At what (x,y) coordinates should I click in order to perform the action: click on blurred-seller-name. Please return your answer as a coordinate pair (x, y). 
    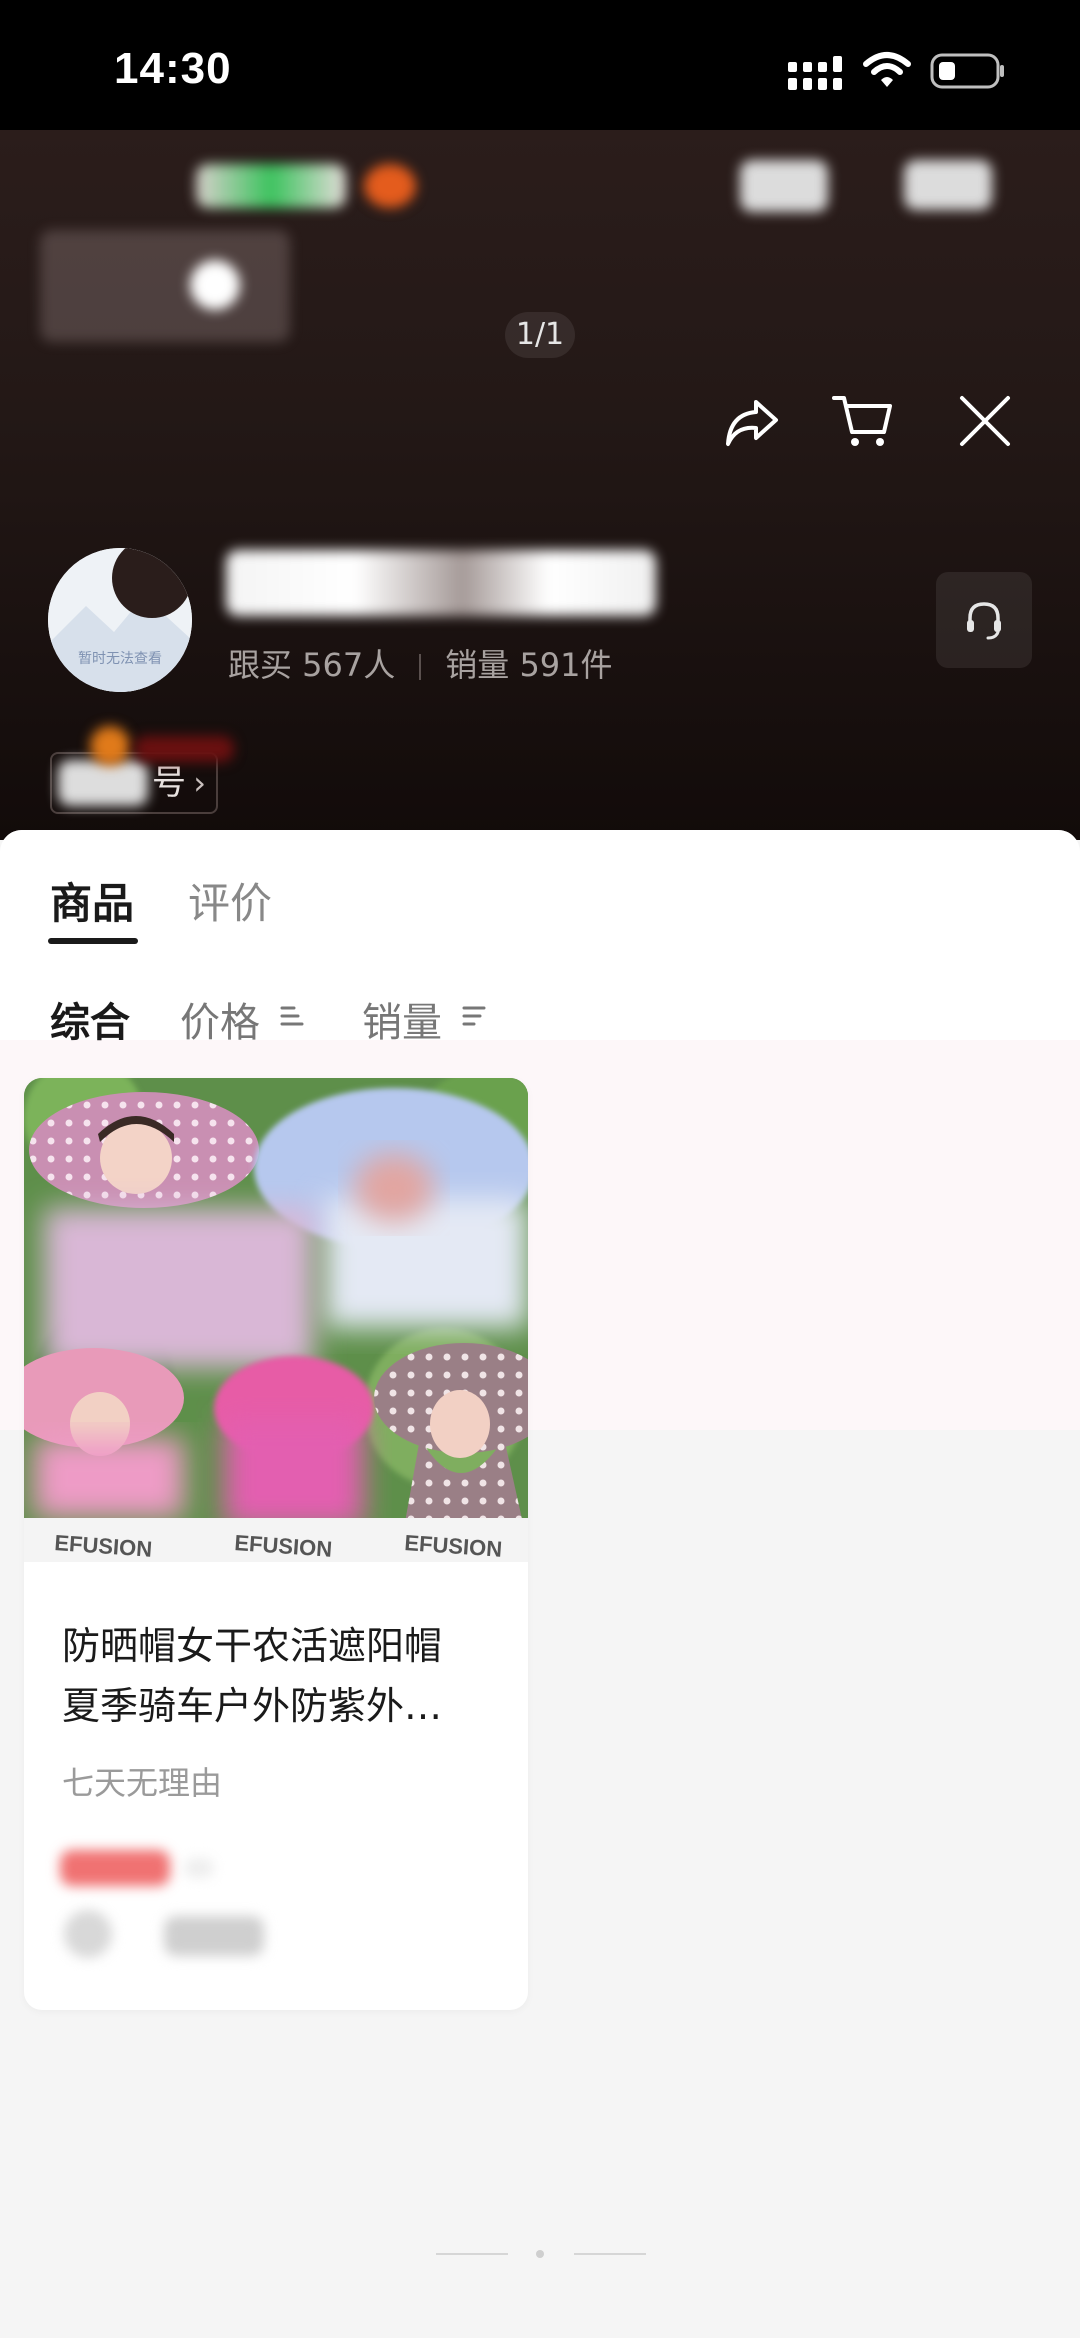
    Looking at the image, I should click on (214, 1936).